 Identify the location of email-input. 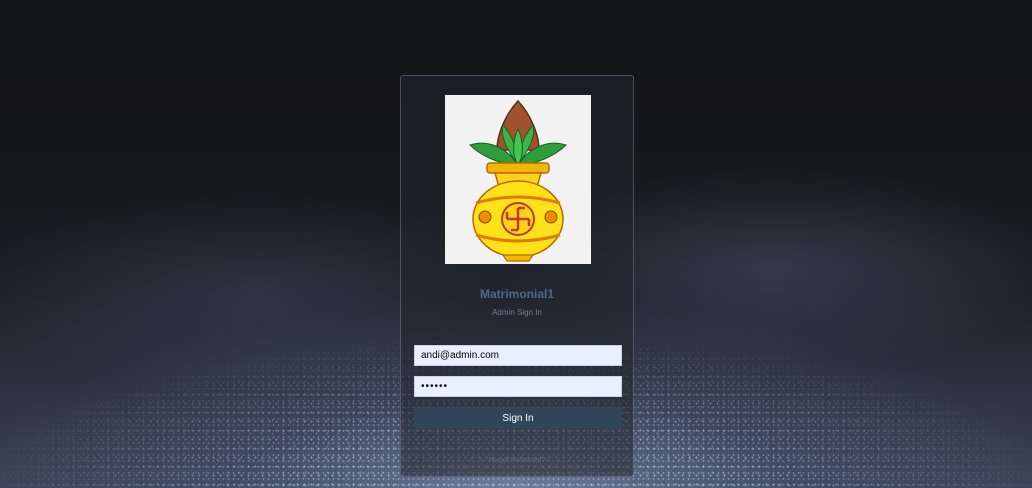
(518, 355).